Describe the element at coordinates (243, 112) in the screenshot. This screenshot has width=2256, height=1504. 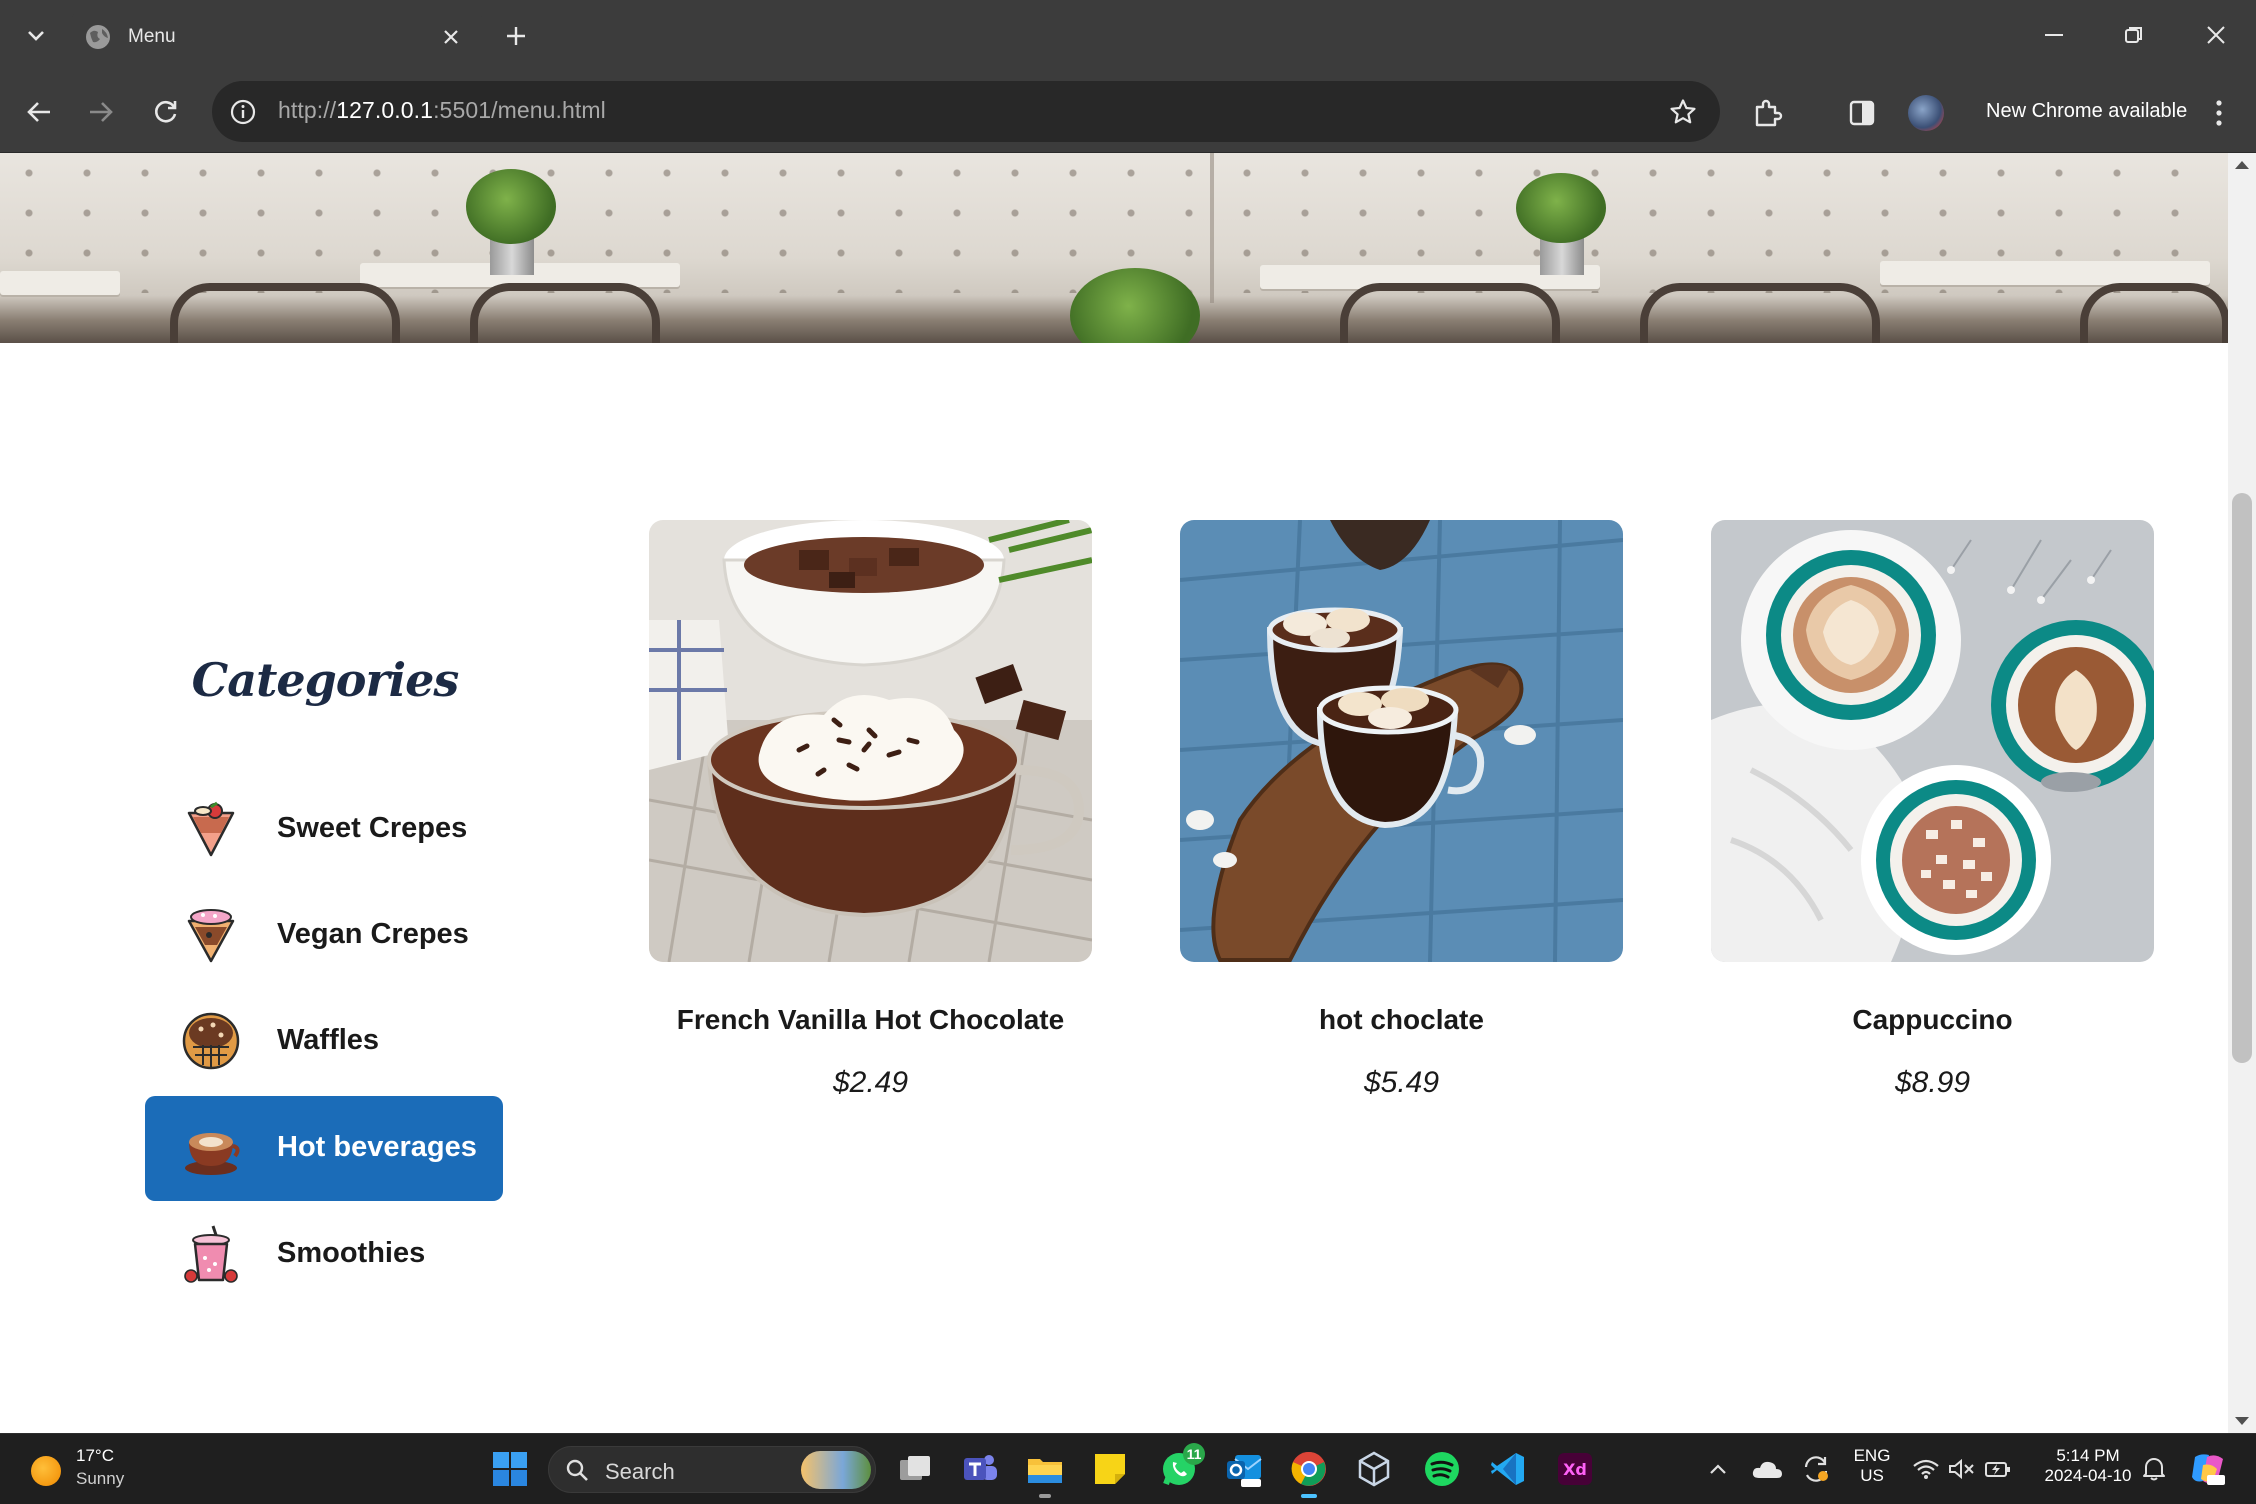
I see `site-info-icon` at that location.